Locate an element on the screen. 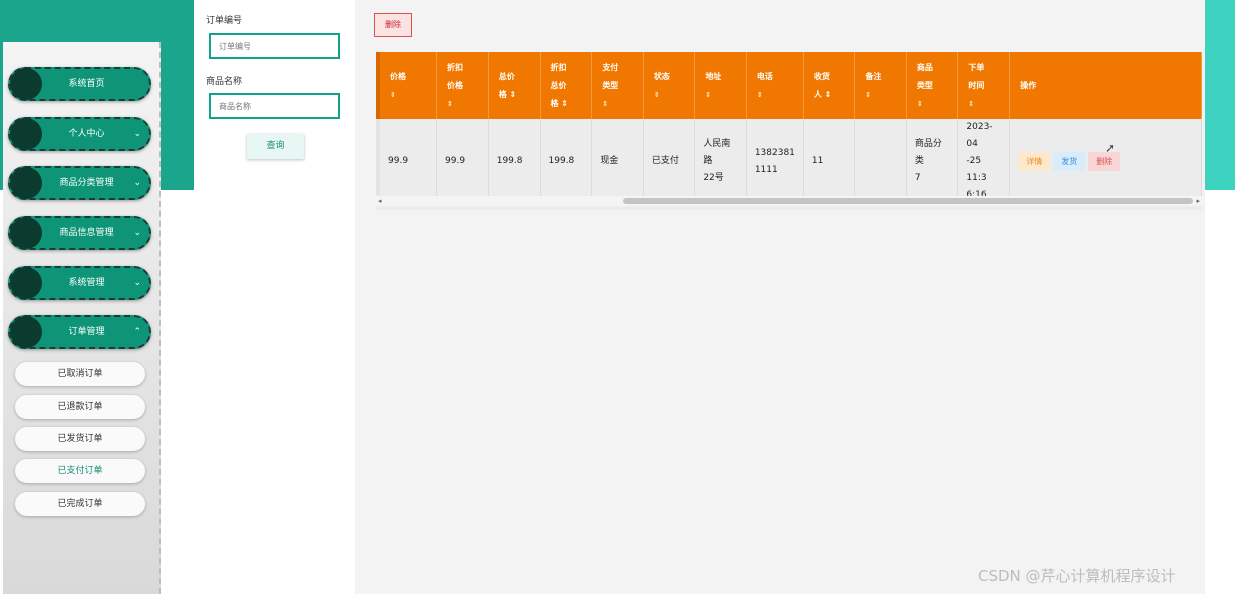 The width and height of the screenshot is (1245, 594). watermark: CSDN @芹心计算机程序设计 is located at coordinates (1077, 576).